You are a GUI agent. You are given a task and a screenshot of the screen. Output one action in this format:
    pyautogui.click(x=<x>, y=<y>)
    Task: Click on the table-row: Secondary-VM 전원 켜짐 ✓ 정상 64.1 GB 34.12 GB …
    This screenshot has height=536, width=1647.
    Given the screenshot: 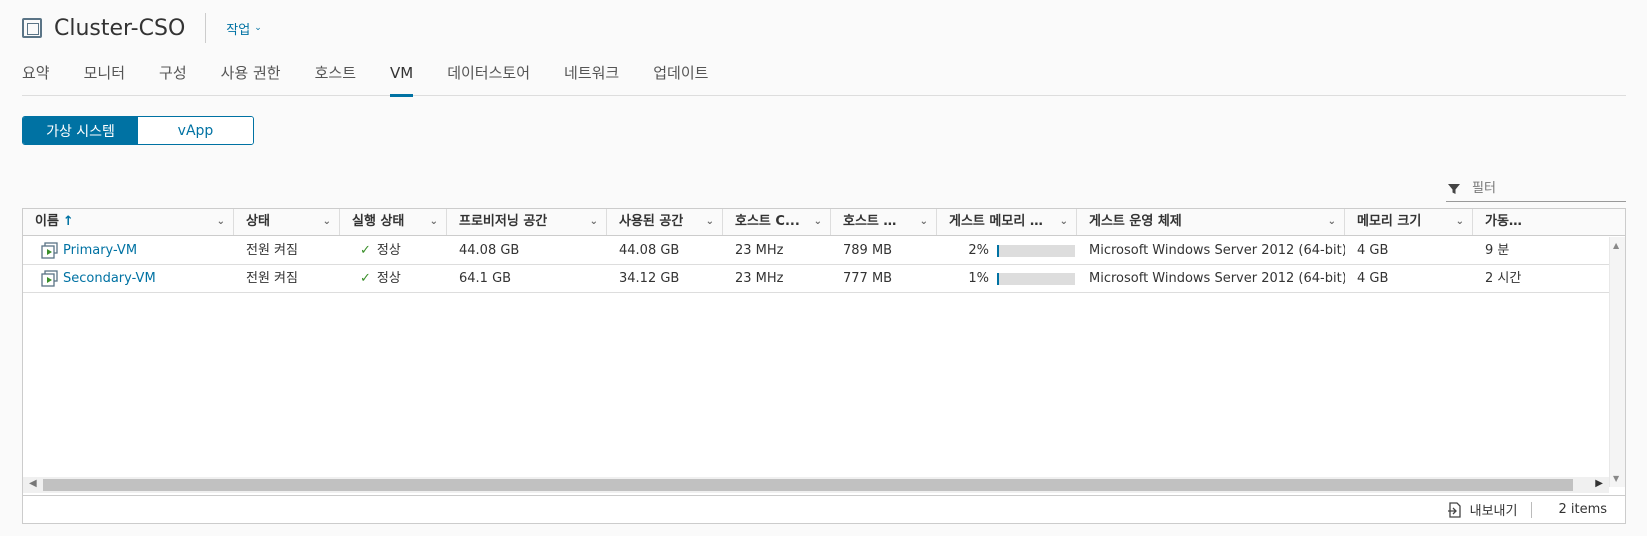 What is the action you would take?
    pyautogui.click(x=816, y=279)
    